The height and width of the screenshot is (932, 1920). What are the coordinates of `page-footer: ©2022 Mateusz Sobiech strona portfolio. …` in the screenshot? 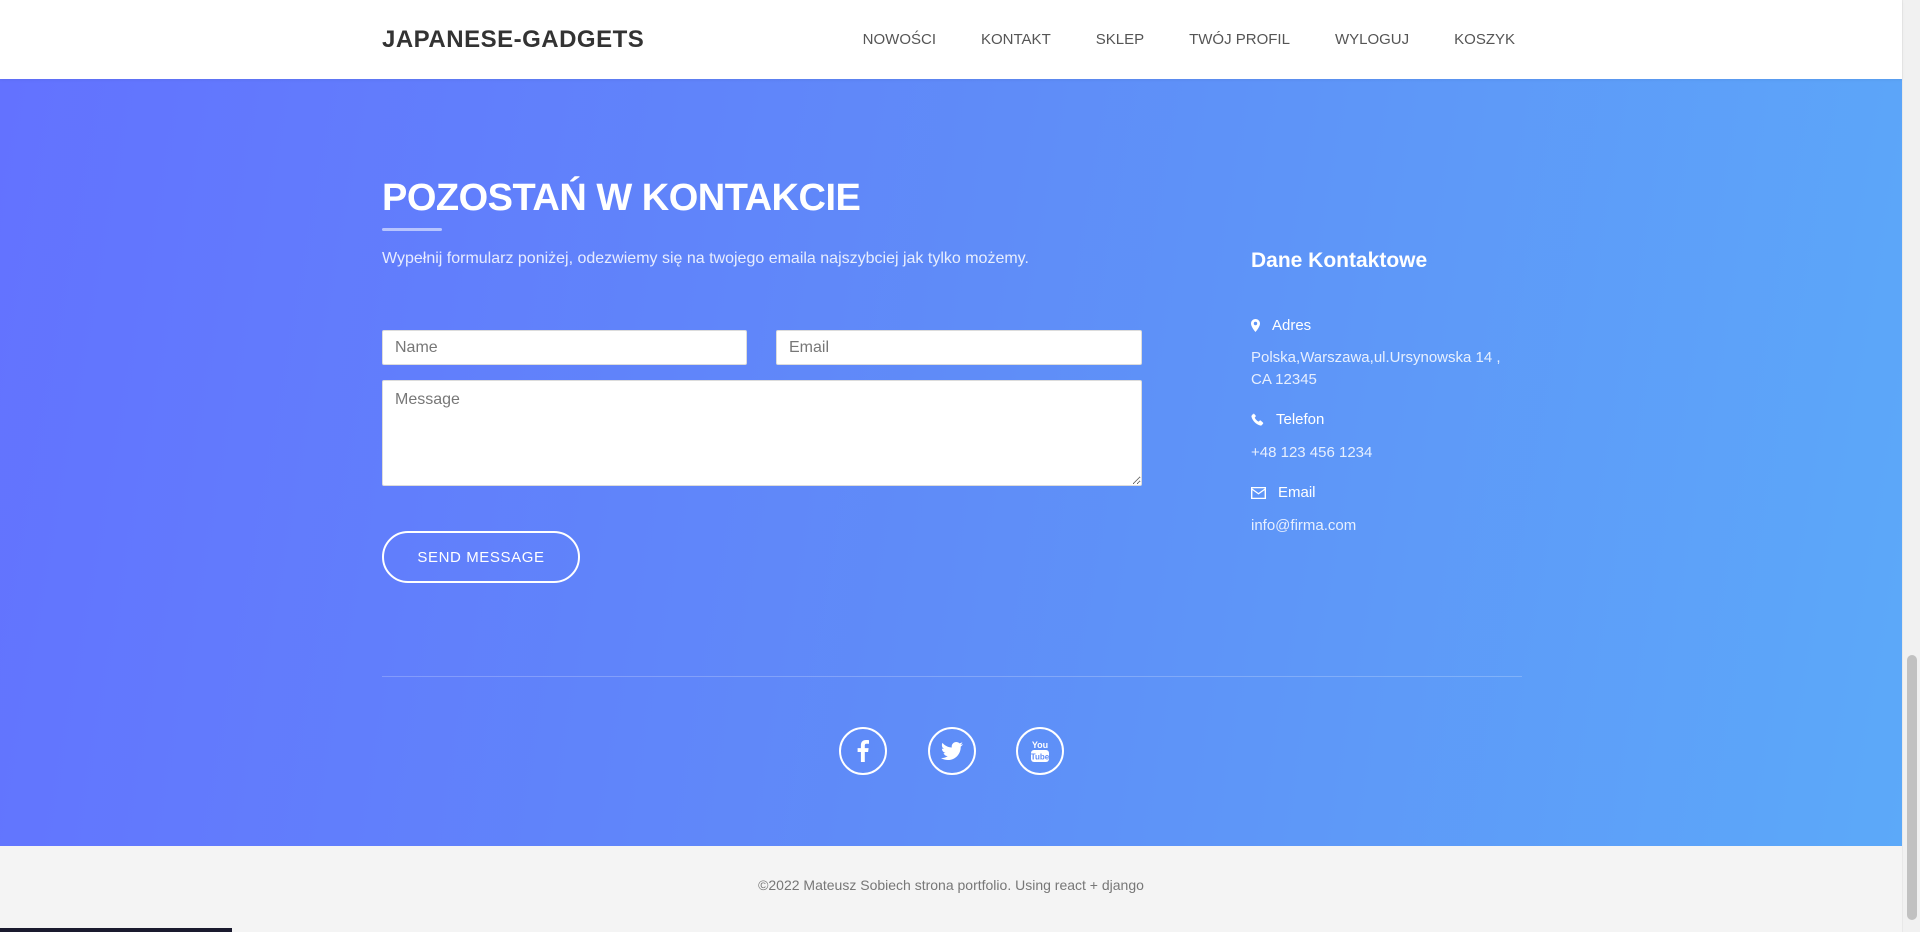 It's located at (951, 889).